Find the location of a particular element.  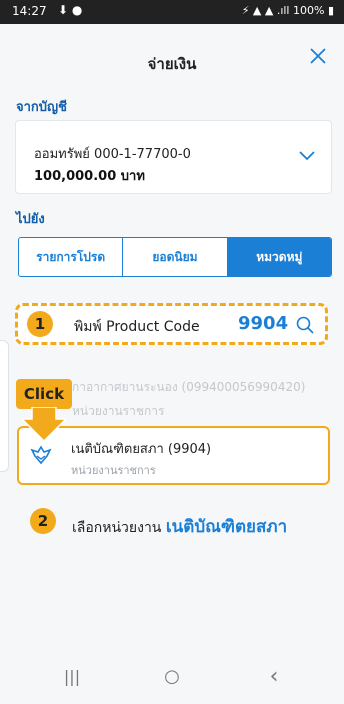

step2-instruction: เลือกหน่วยงาน เนติบัณฑิตยสภา is located at coordinates (179, 526).